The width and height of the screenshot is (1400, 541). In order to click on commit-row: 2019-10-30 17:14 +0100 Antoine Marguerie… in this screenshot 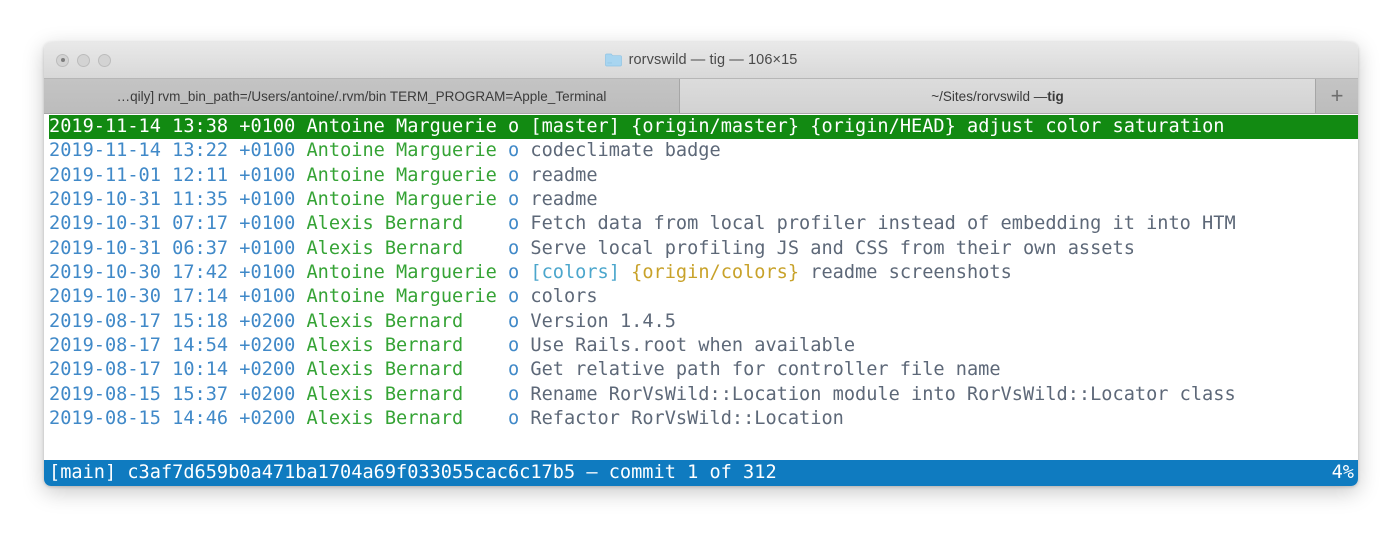, I will do `click(703, 297)`.